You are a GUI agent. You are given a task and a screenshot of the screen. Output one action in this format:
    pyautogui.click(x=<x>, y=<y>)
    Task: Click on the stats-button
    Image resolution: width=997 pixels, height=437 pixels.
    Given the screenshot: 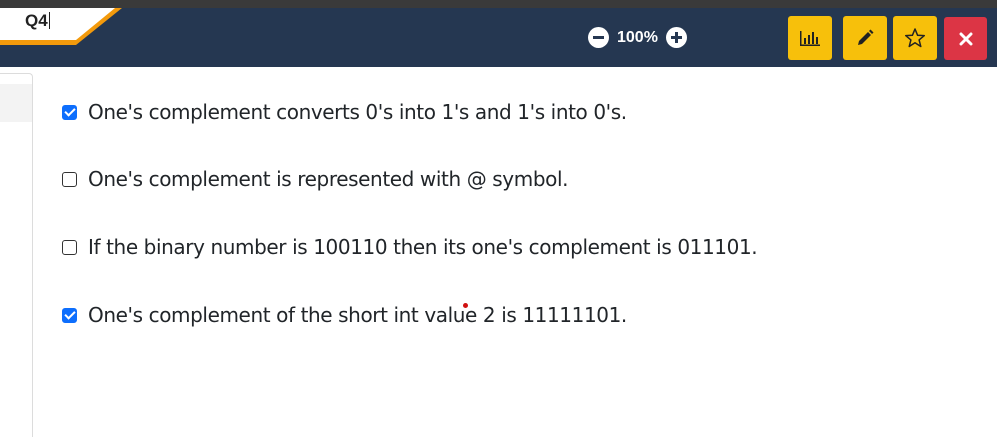 What is the action you would take?
    pyautogui.click(x=810, y=38)
    